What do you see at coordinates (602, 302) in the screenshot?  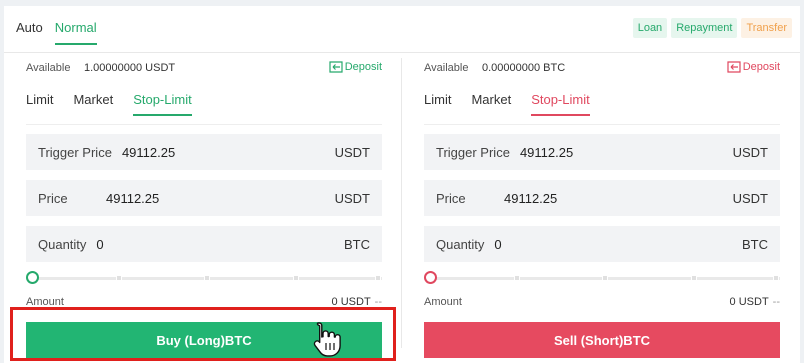 I see `sell-amount-row: Amount 0 USDT --` at bounding box center [602, 302].